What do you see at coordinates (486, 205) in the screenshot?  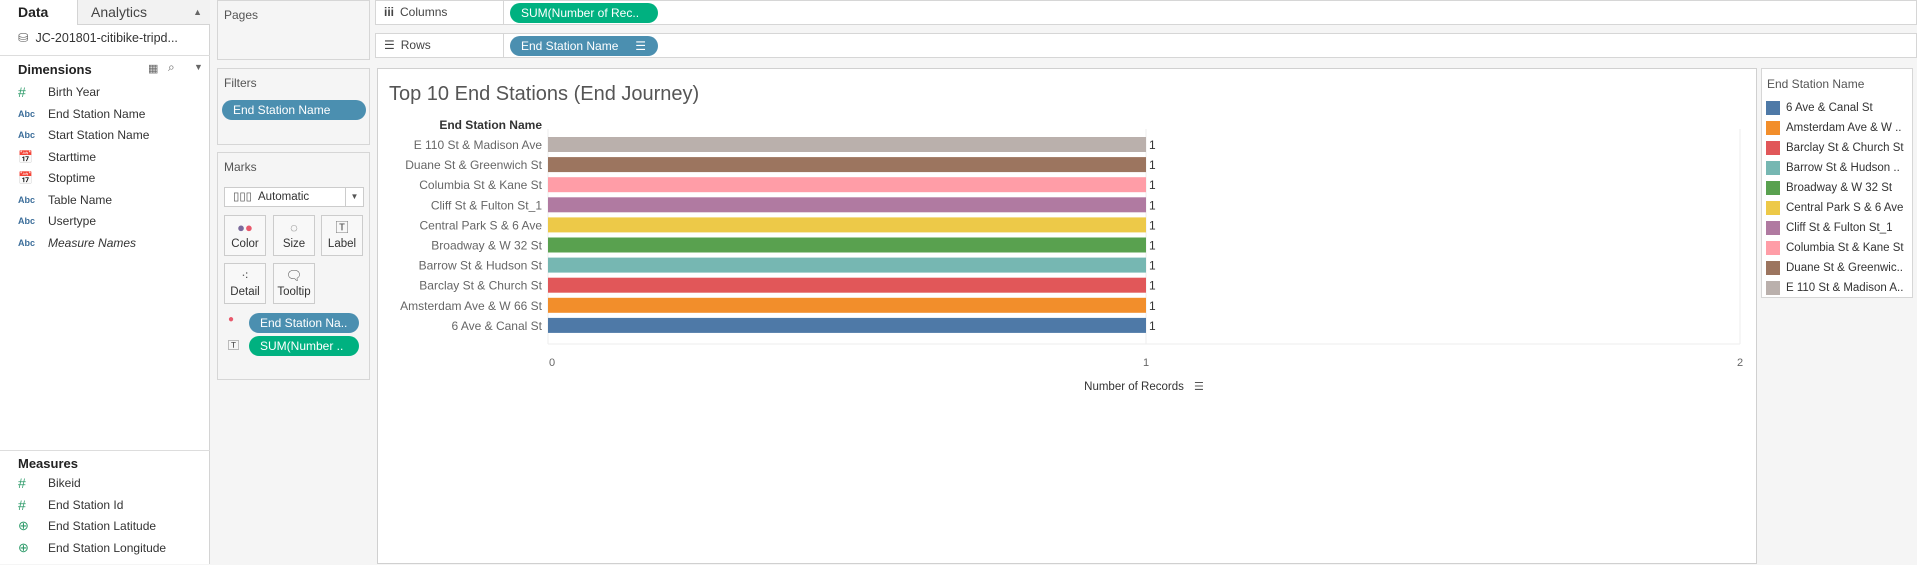 I see `category-label: Cliff St & Fulton St_1` at bounding box center [486, 205].